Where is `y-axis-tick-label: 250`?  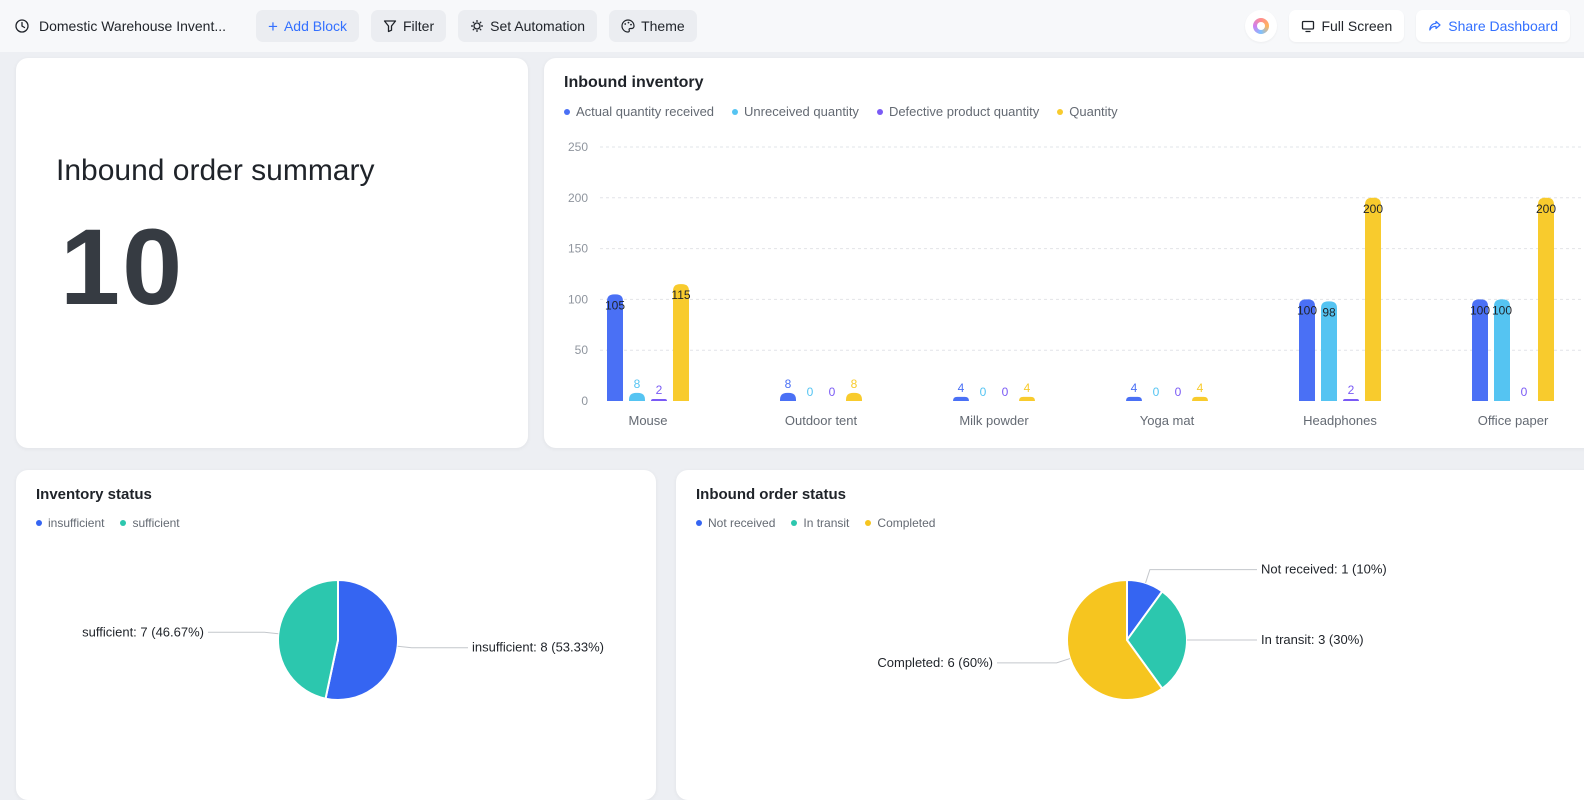
y-axis-tick-label: 250 is located at coordinates (578, 147).